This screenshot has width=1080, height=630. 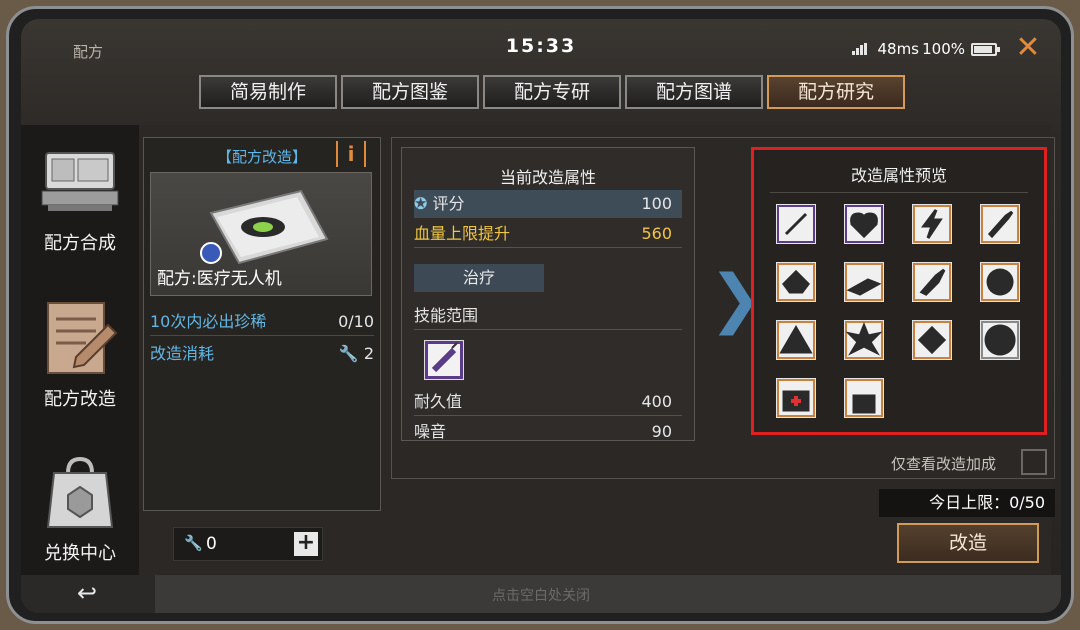 What do you see at coordinates (356, 321) in the screenshot?
I see `guarantee-value: 0/10` at bounding box center [356, 321].